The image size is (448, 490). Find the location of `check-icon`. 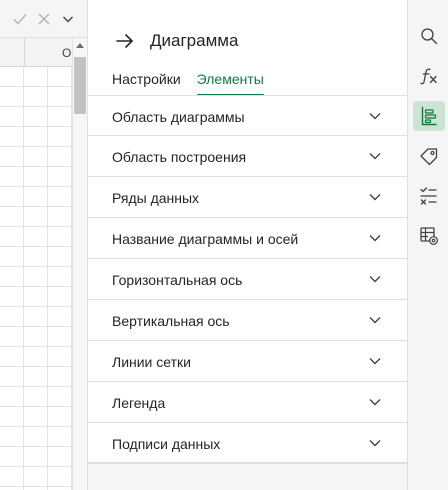

check-icon is located at coordinates (20, 19).